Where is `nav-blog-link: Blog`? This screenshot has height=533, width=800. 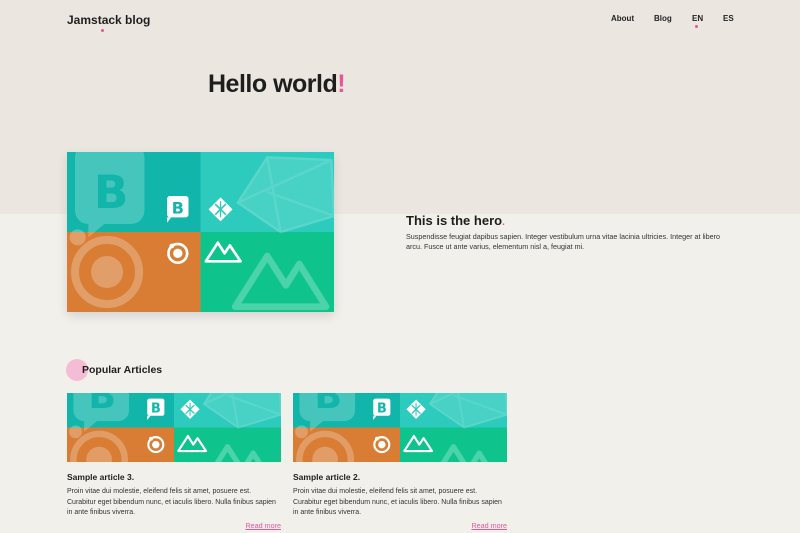
nav-blog-link: Blog is located at coordinates (663, 18).